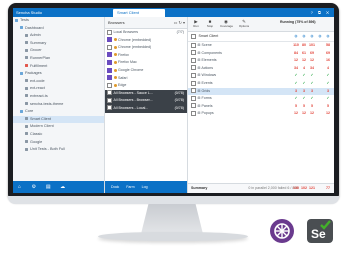 Image resolution: width=345 pixels, height=256 pixels. What do you see at coordinates (24, 20) in the screenshot?
I see `sidebar-item-label: Tests` at bounding box center [24, 20].